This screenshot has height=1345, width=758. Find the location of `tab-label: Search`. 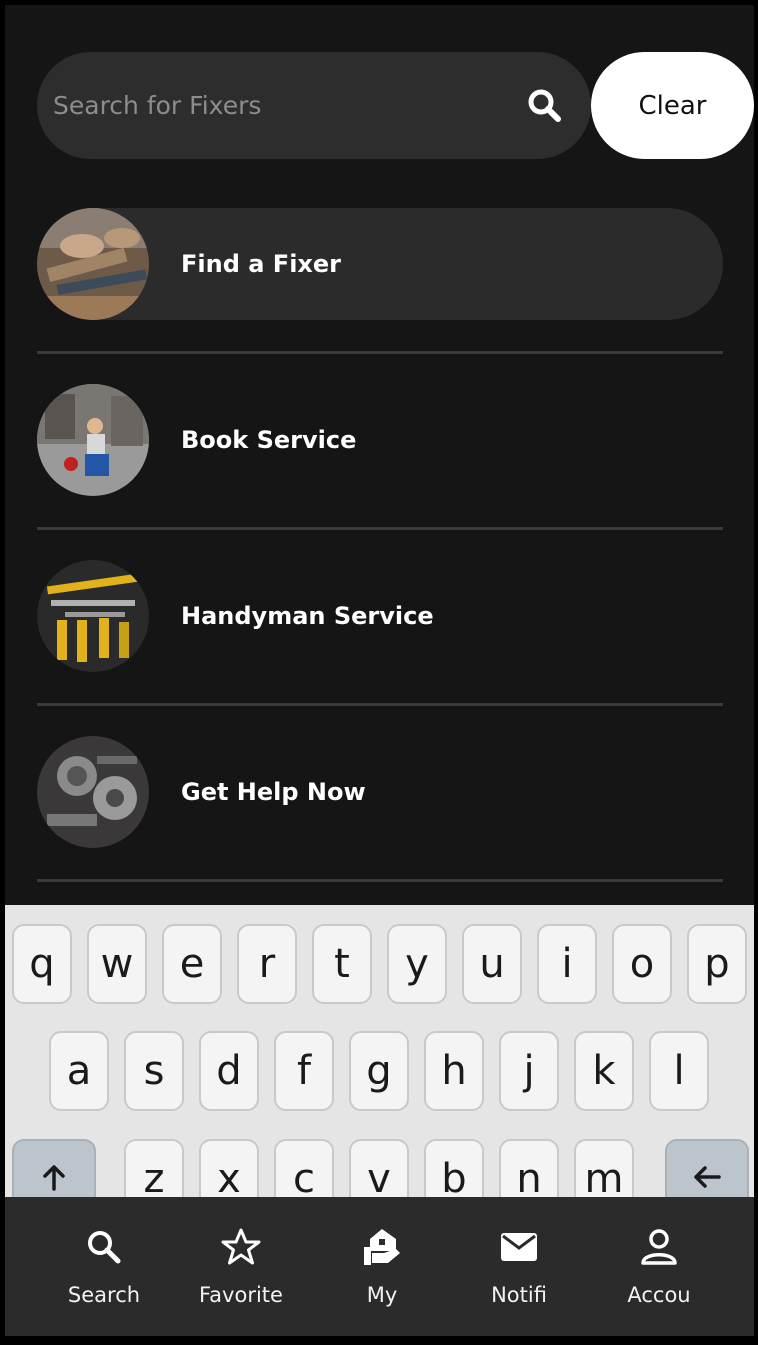

tab-label: Search is located at coordinates (104, 1295).